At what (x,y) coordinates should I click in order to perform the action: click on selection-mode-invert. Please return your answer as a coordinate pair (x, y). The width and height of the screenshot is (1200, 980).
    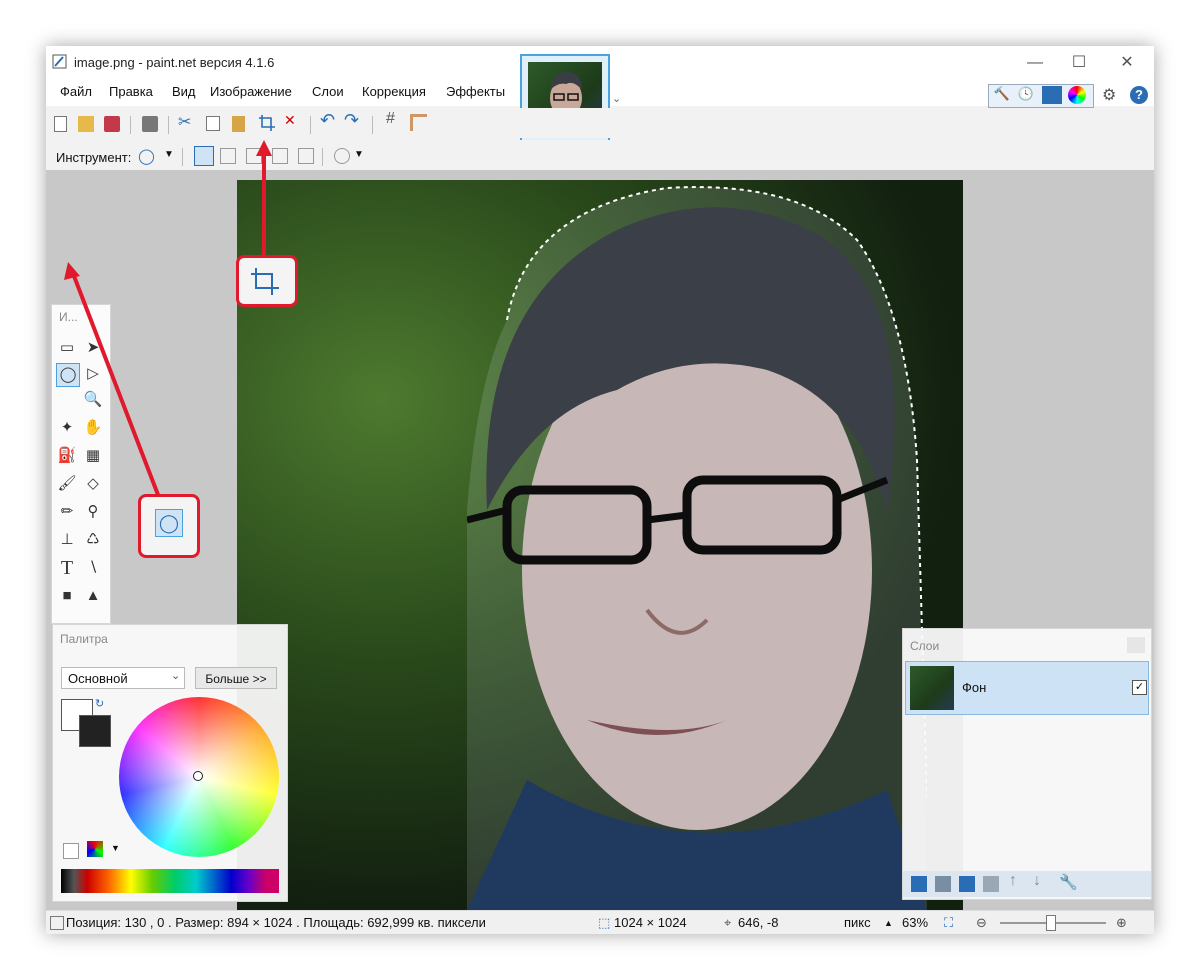
    Looking at the image, I should click on (306, 156).